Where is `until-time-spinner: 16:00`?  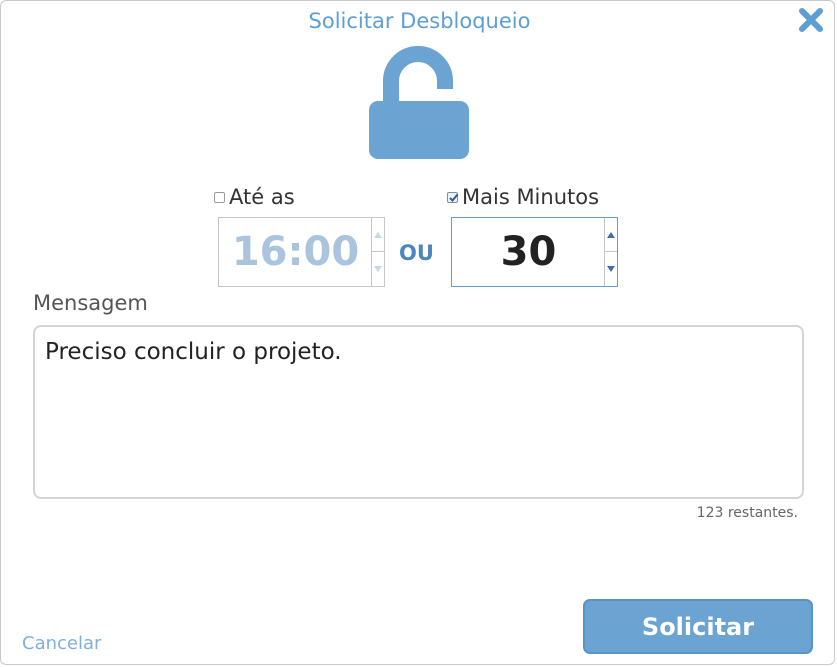 until-time-spinner: 16:00 is located at coordinates (301, 252).